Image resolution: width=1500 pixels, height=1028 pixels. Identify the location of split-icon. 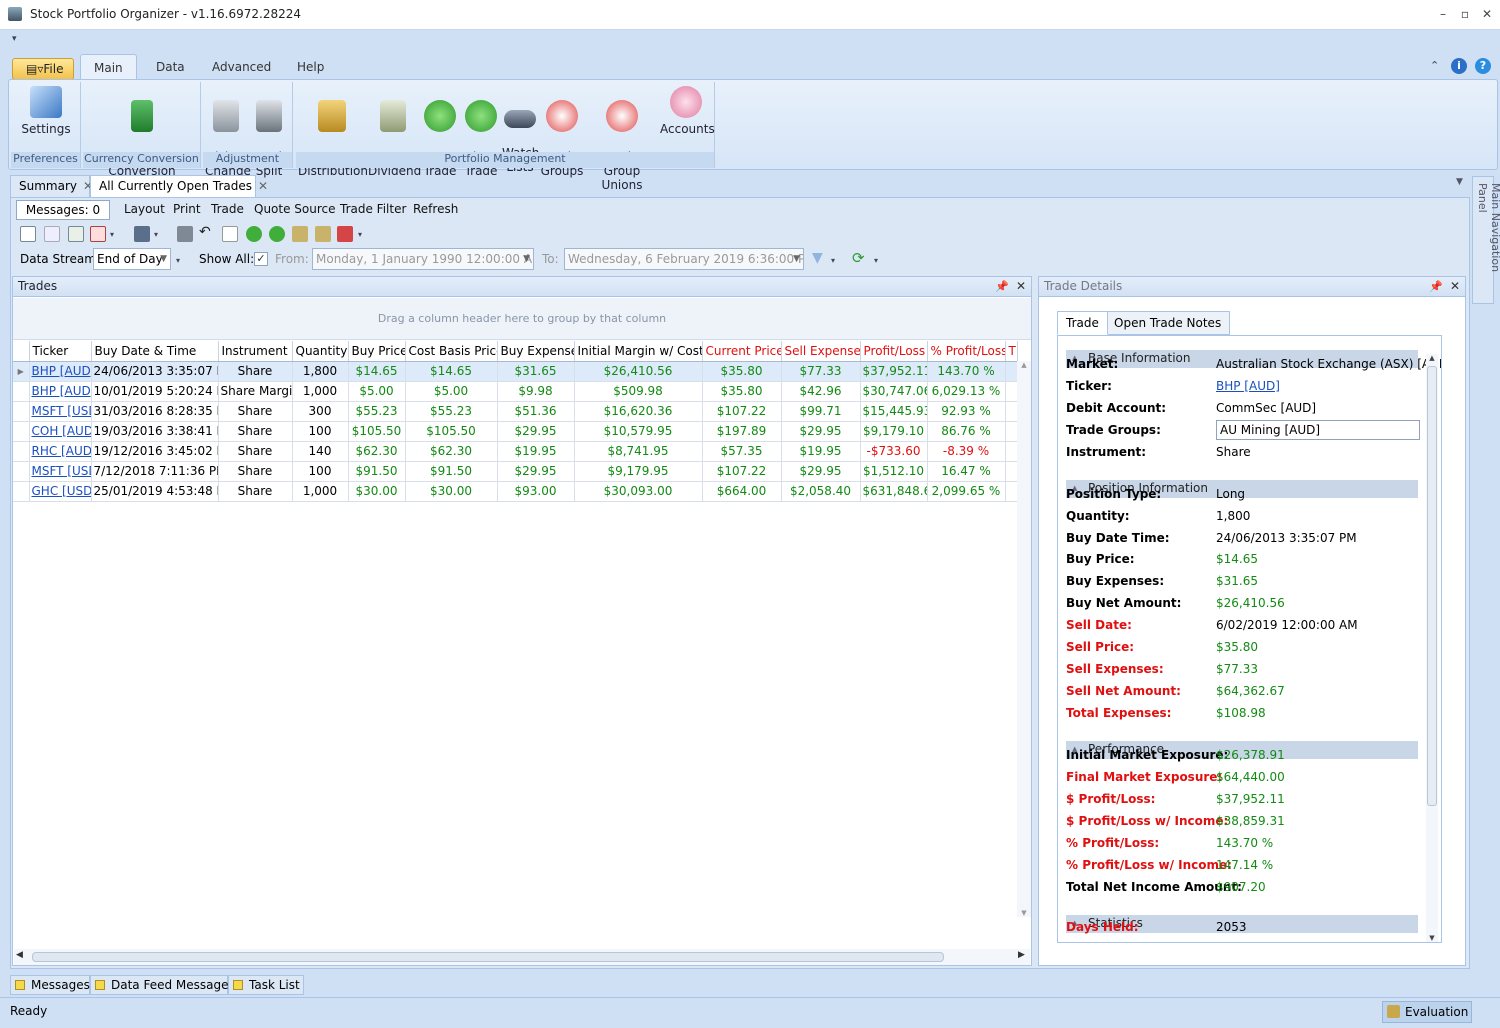
(345, 234).